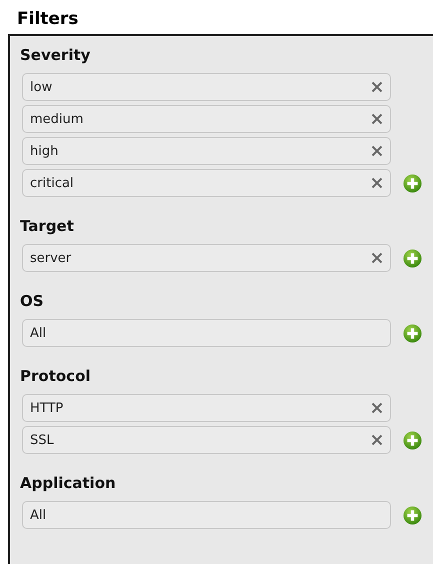  I want to click on filter-value: critical, so click(52, 183).